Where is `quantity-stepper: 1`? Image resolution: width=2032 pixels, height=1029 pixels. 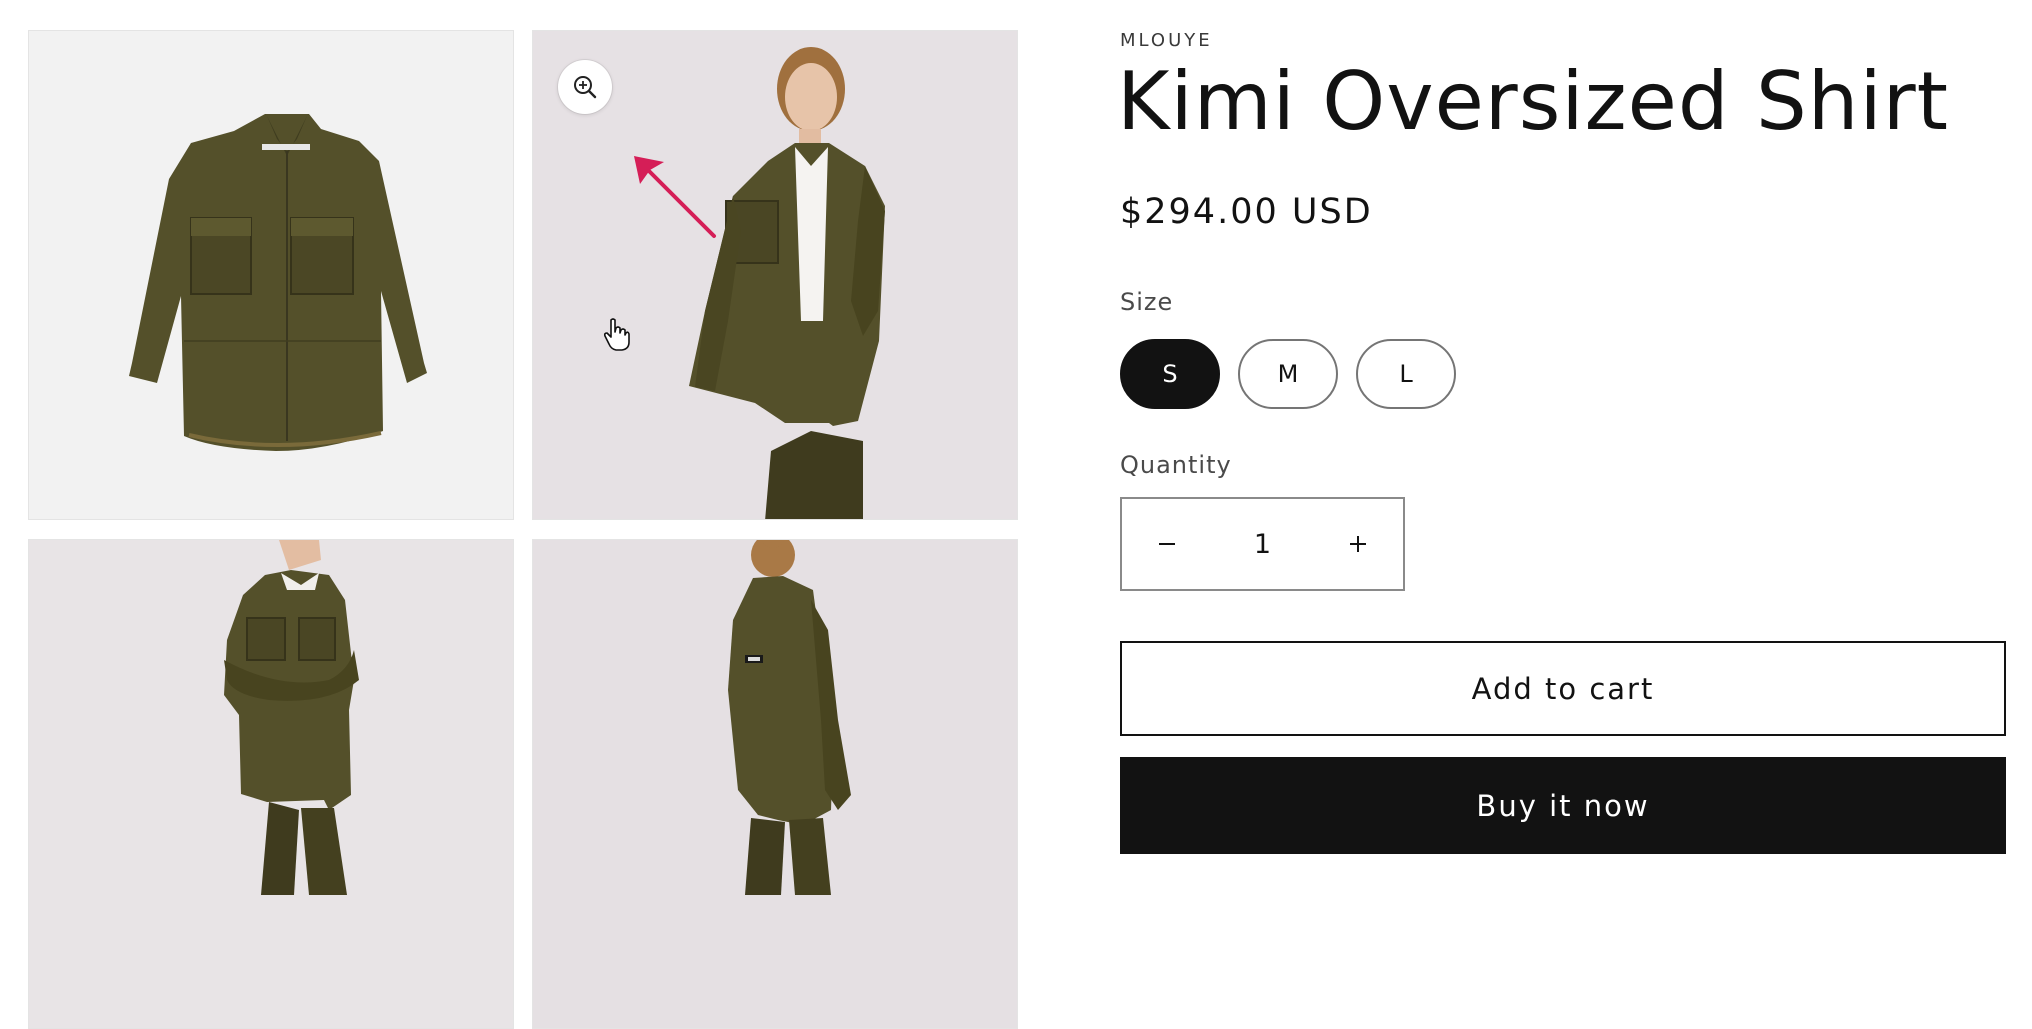
quantity-stepper: 1 is located at coordinates (1262, 544).